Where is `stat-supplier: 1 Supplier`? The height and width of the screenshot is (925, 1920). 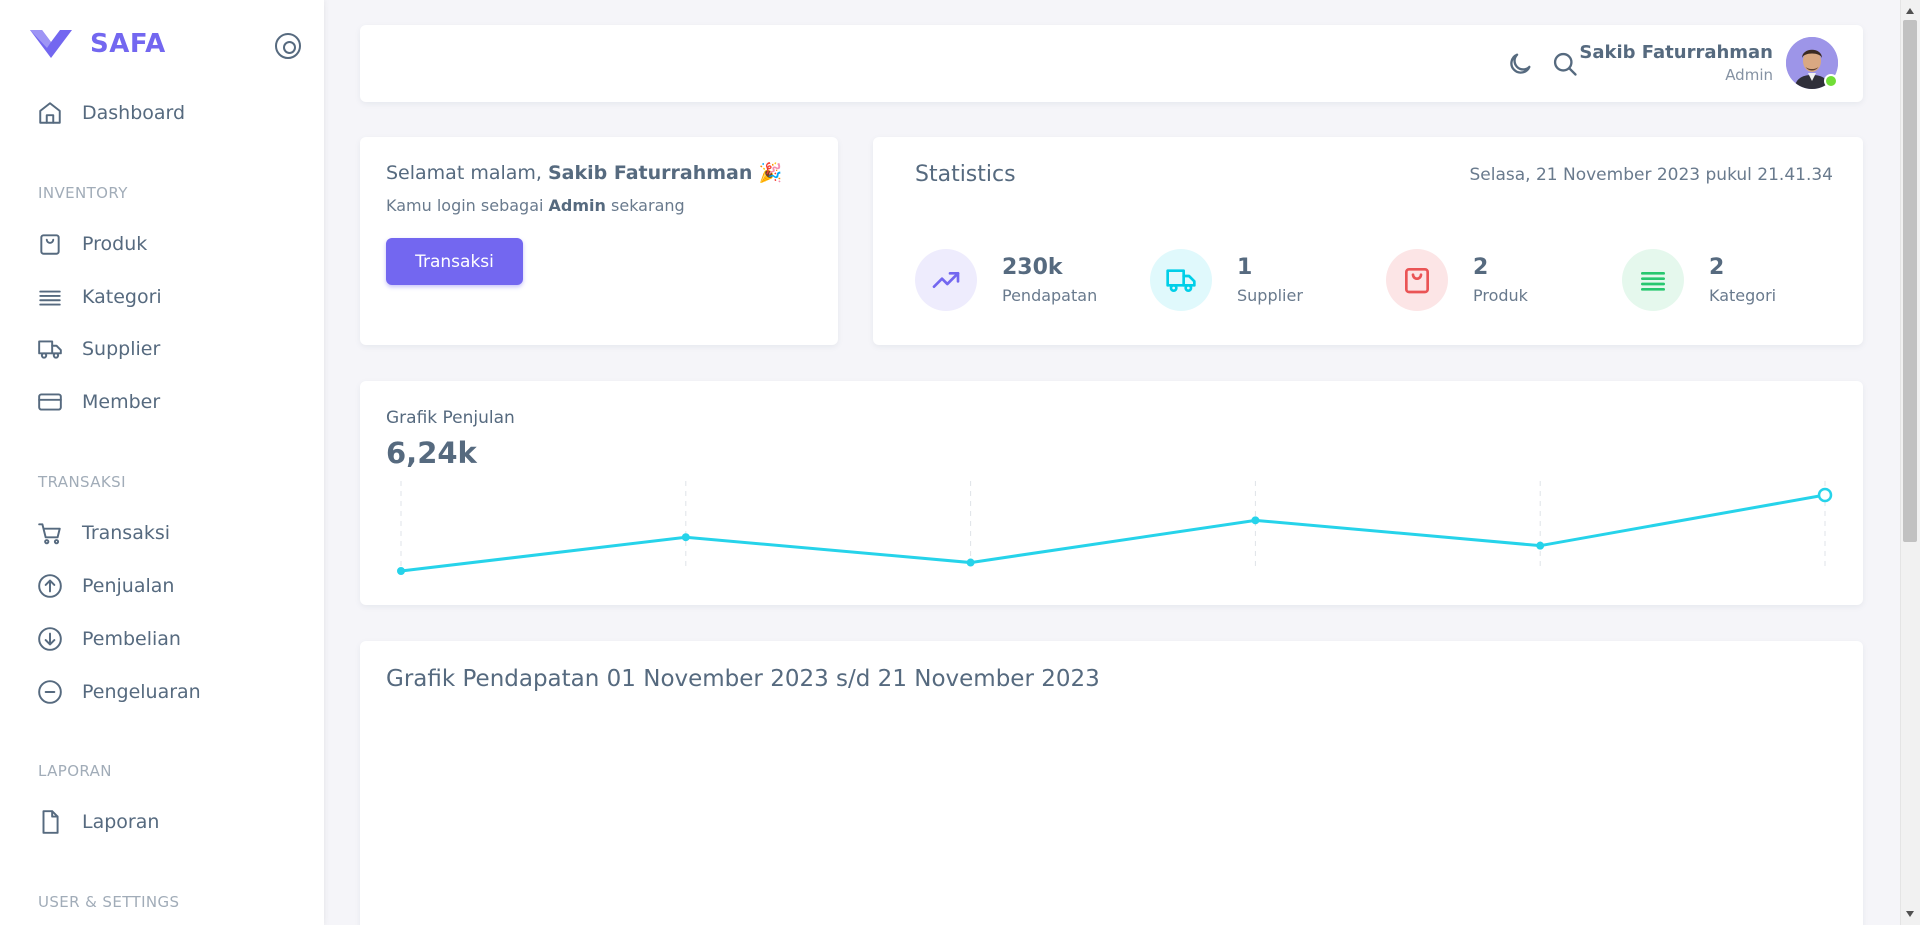 stat-supplier: 1 Supplier is located at coordinates (1265, 280).